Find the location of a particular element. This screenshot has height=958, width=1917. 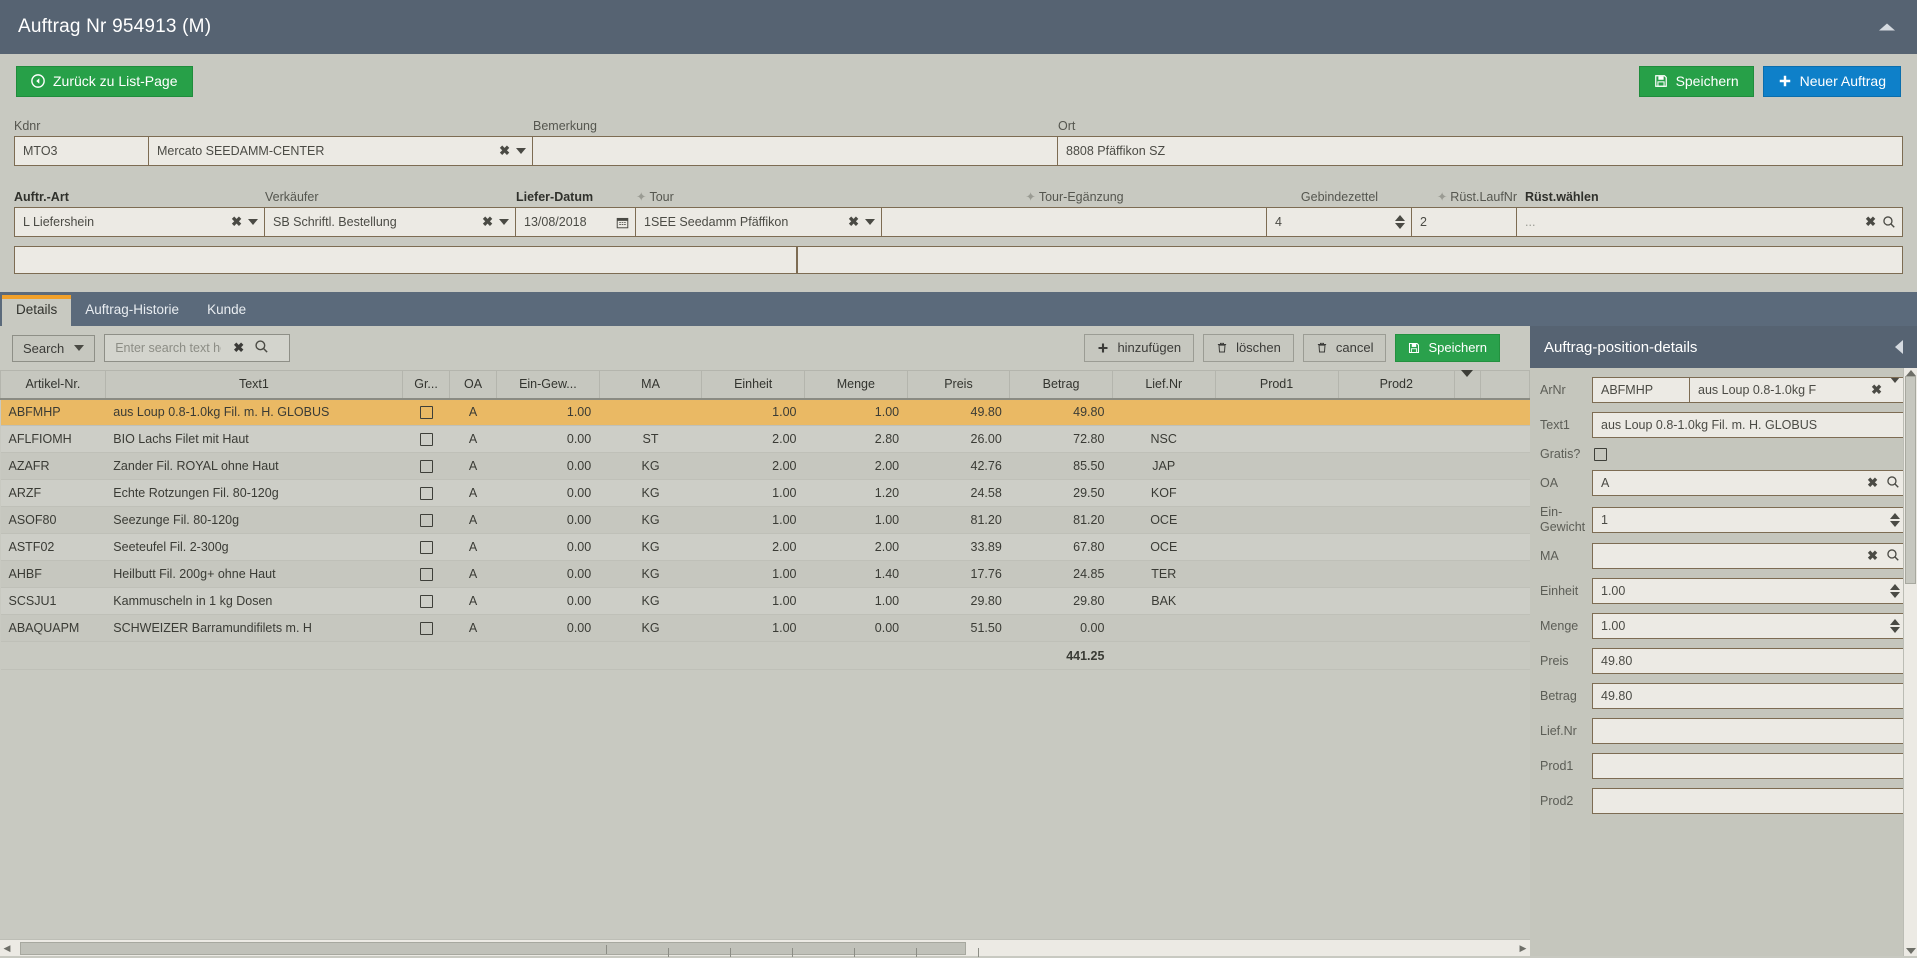

text1-field: aus Loup 0.8-1.0kg Fil. m. H. GLOBUS is located at coordinates (1749, 425).